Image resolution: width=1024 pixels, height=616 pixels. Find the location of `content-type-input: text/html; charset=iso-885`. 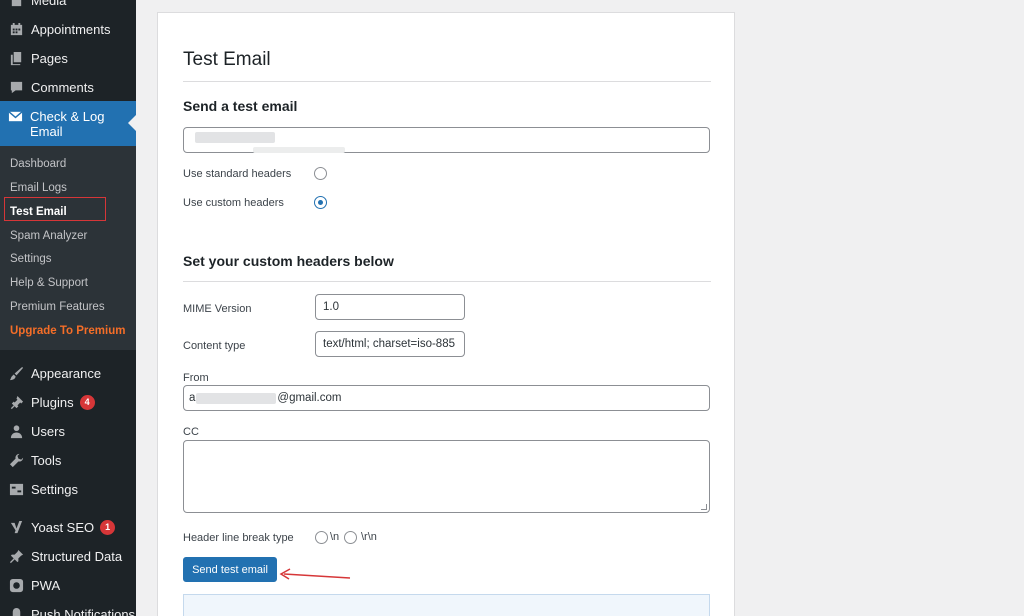

content-type-input: text/html; charset=iso-885 is located at coordinates (390, 344).